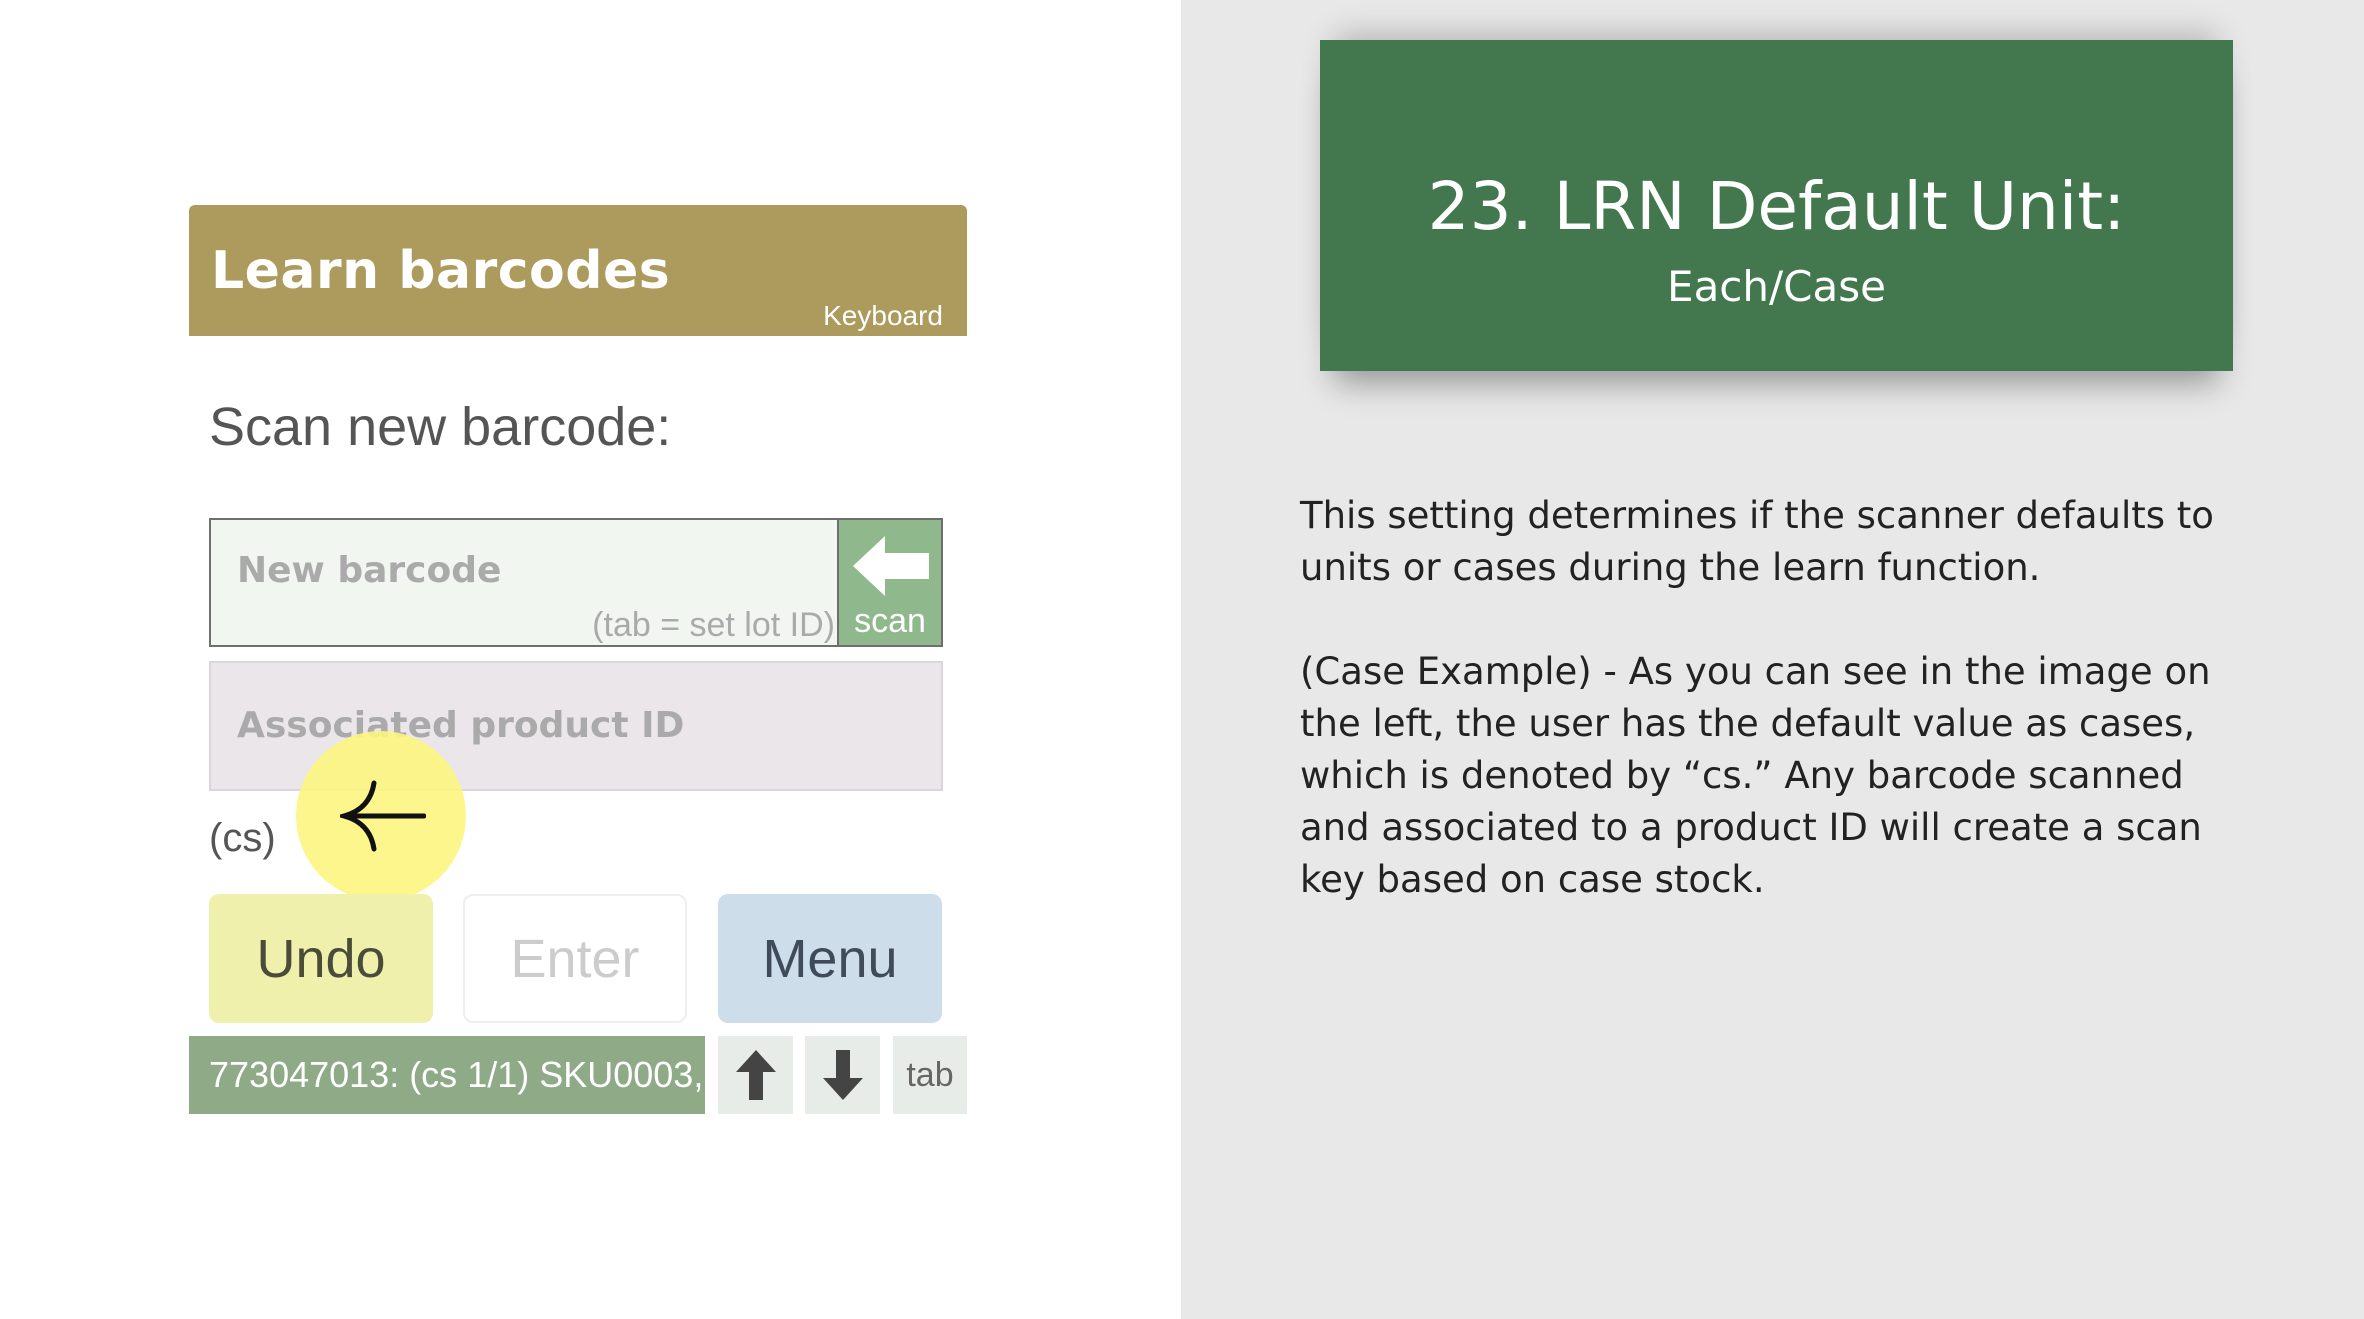  I want to click on up-arrow-icon, so click(755, 1075).